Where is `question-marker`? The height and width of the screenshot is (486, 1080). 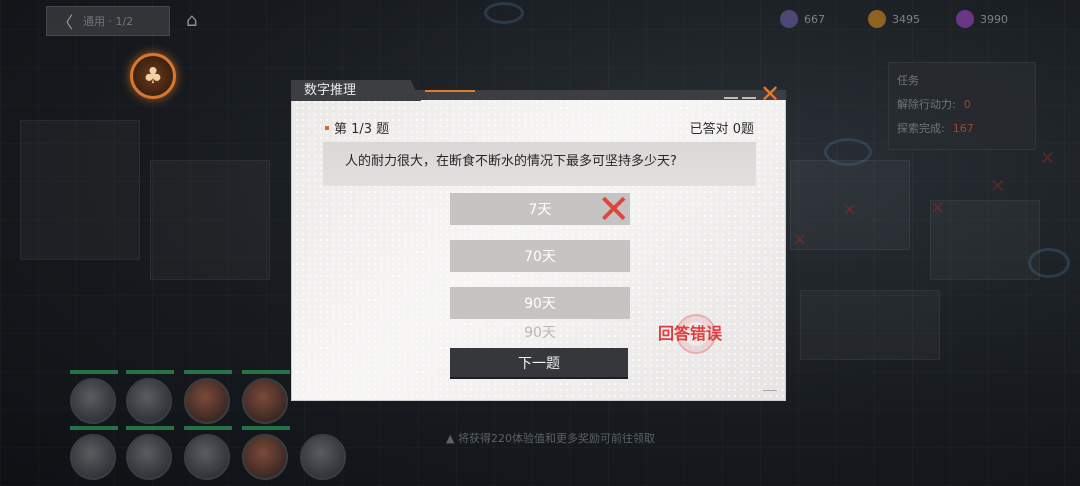
question-marker is located at coordinates (327, 128).